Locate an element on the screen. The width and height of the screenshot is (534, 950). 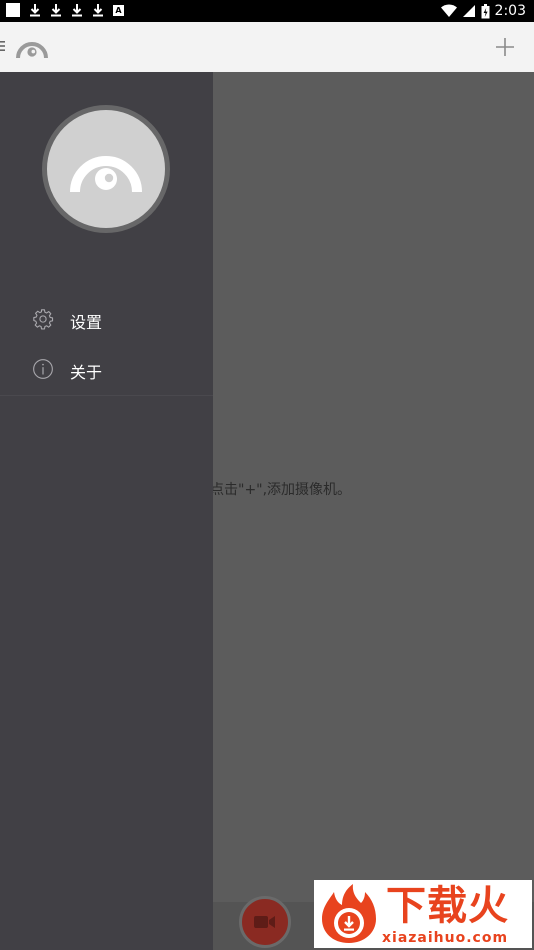
notification-a-icon: A is located at coordinates (118, 10).